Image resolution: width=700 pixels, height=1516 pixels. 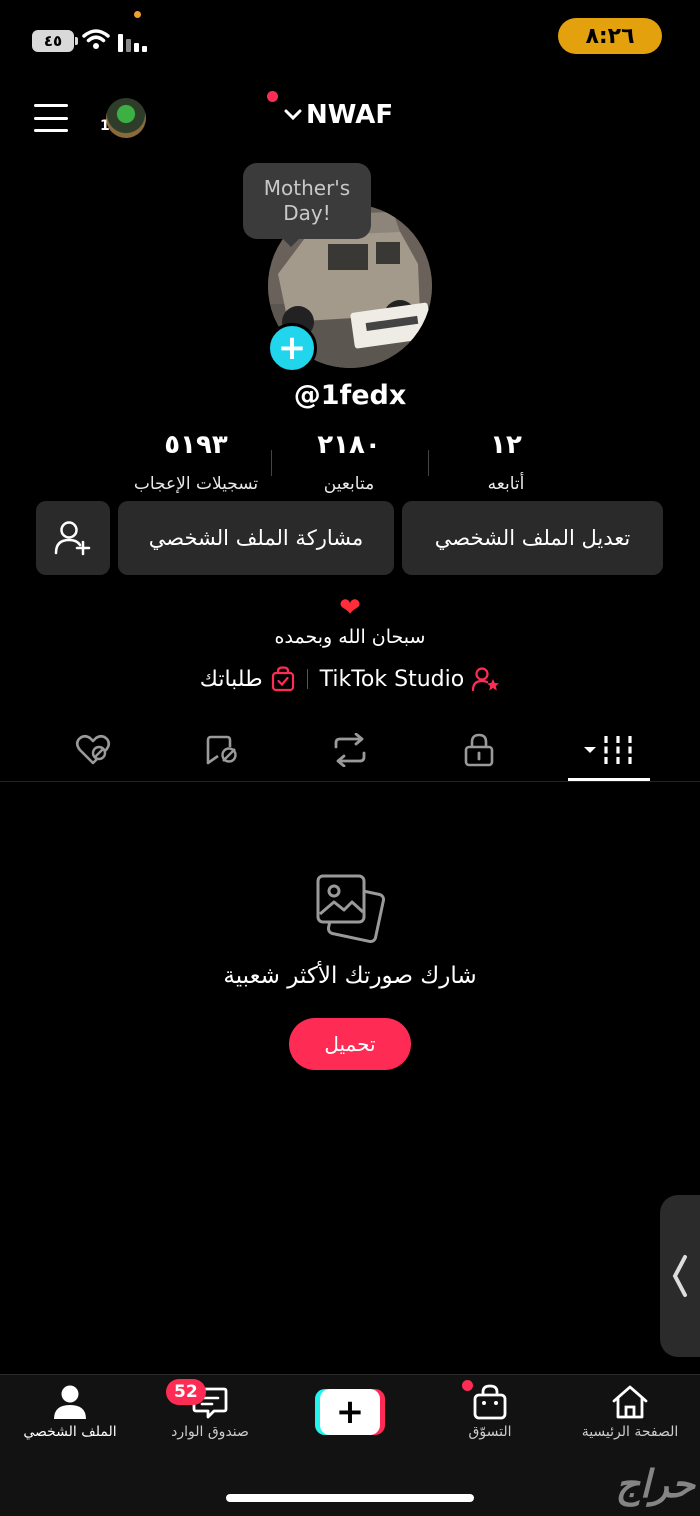 What do you see at coordinates (610, 36) in the screenshot?
I see `status-time: ٨:٢٦` at bounding box center [610, 36].